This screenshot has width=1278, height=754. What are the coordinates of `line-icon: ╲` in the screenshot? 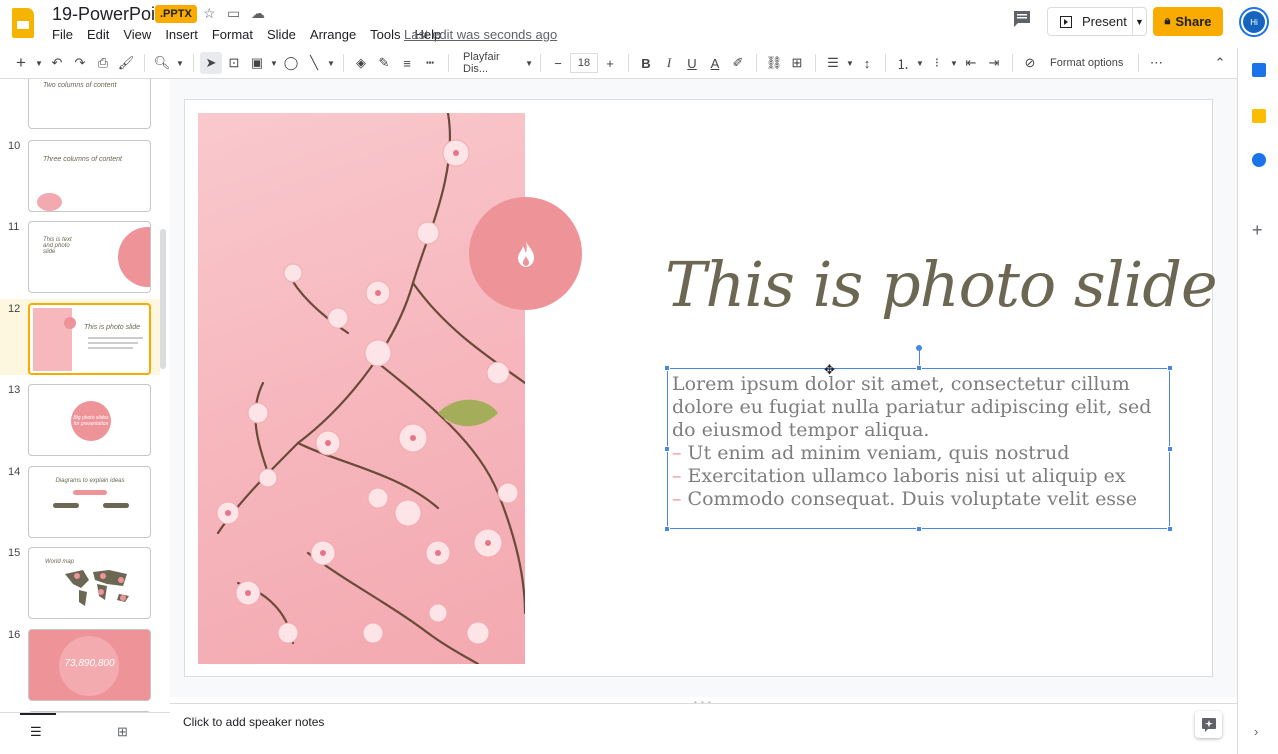 It's located at (314, 63).